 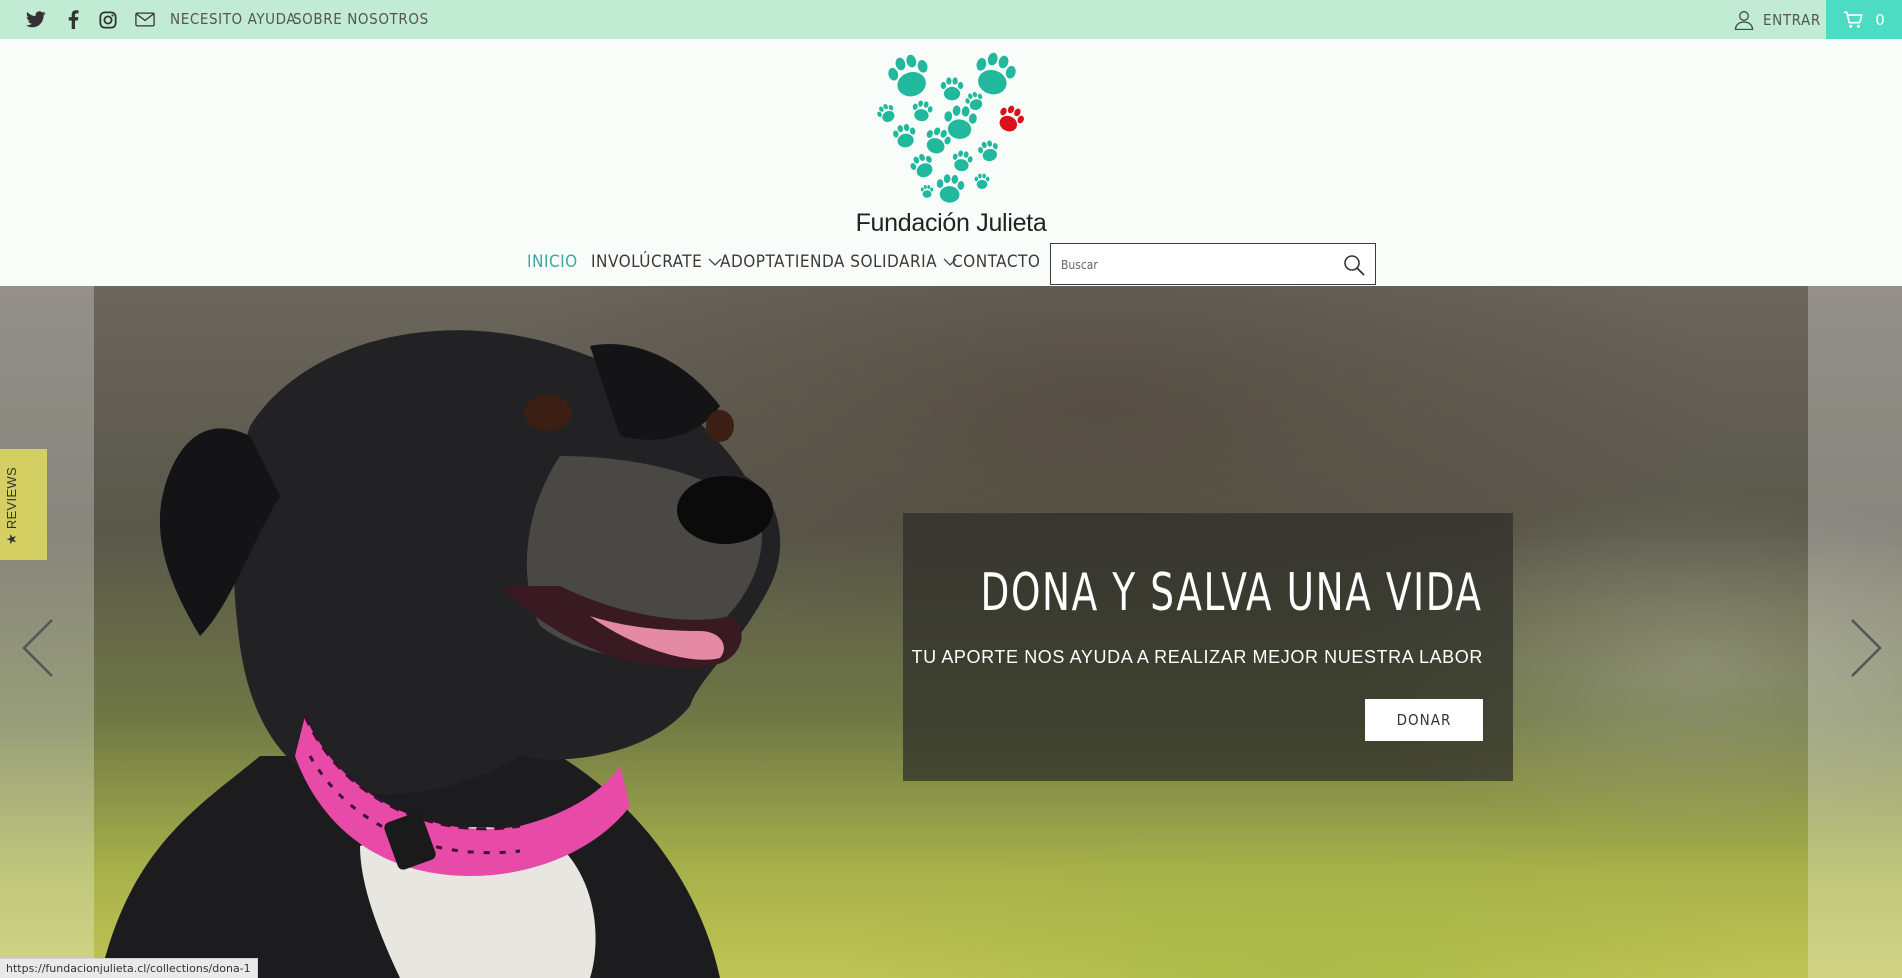 I want to click on nav-item-involucrate: Involúcrate, so click(x=656, y=262).